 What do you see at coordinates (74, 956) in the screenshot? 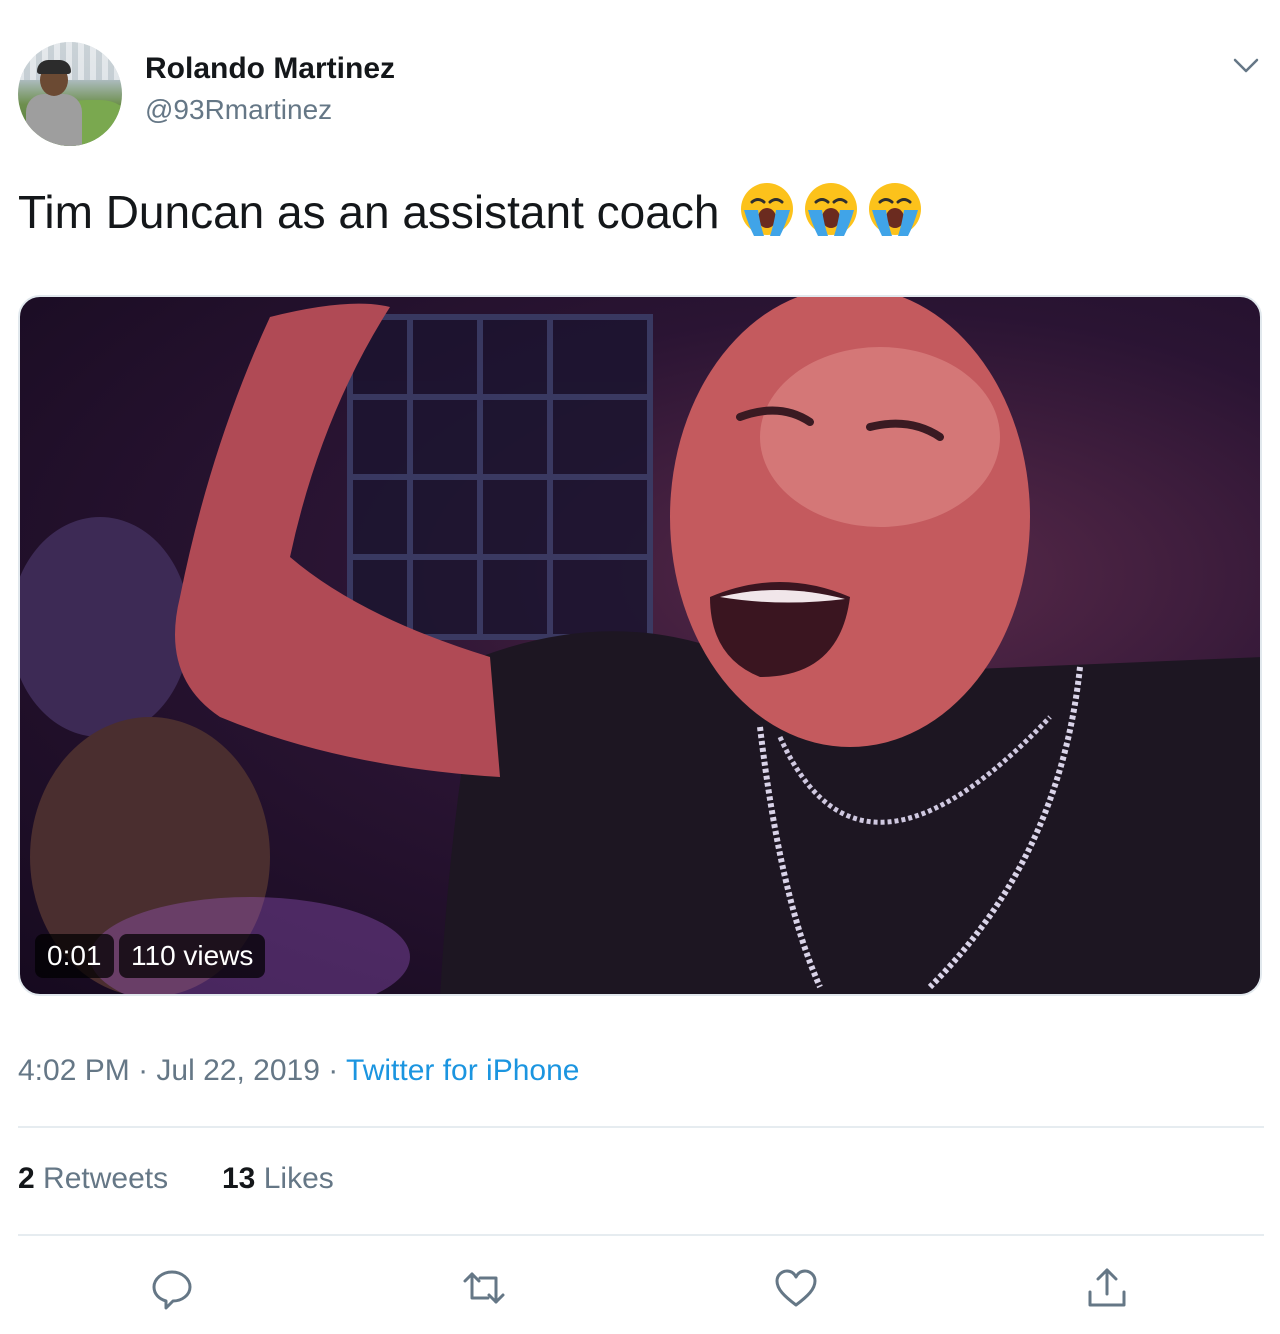
I see `video-duration-badge: 0:01` at bounding box center [74, 956].